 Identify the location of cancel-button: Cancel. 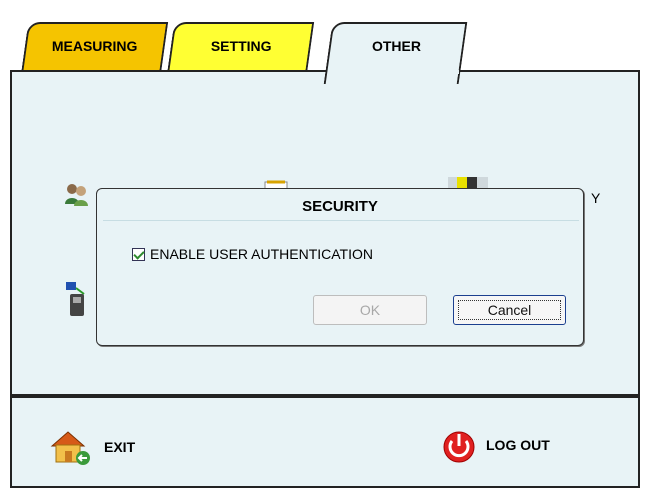
(509, 310).